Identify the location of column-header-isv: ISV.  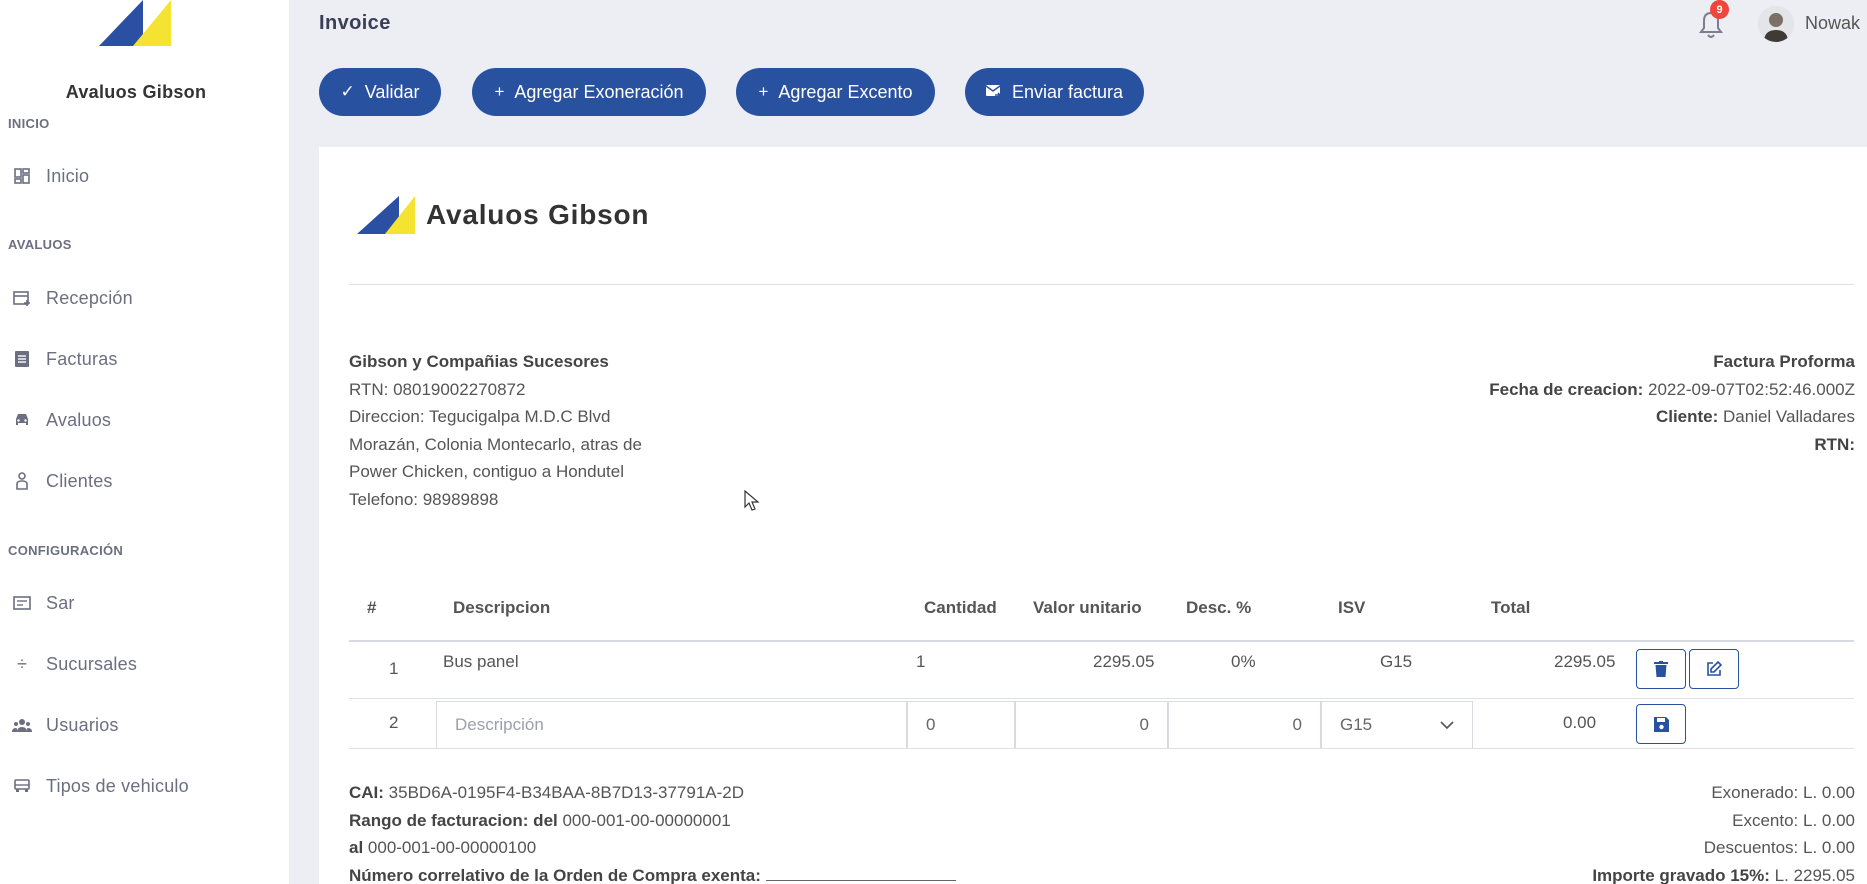
(1352, 607).